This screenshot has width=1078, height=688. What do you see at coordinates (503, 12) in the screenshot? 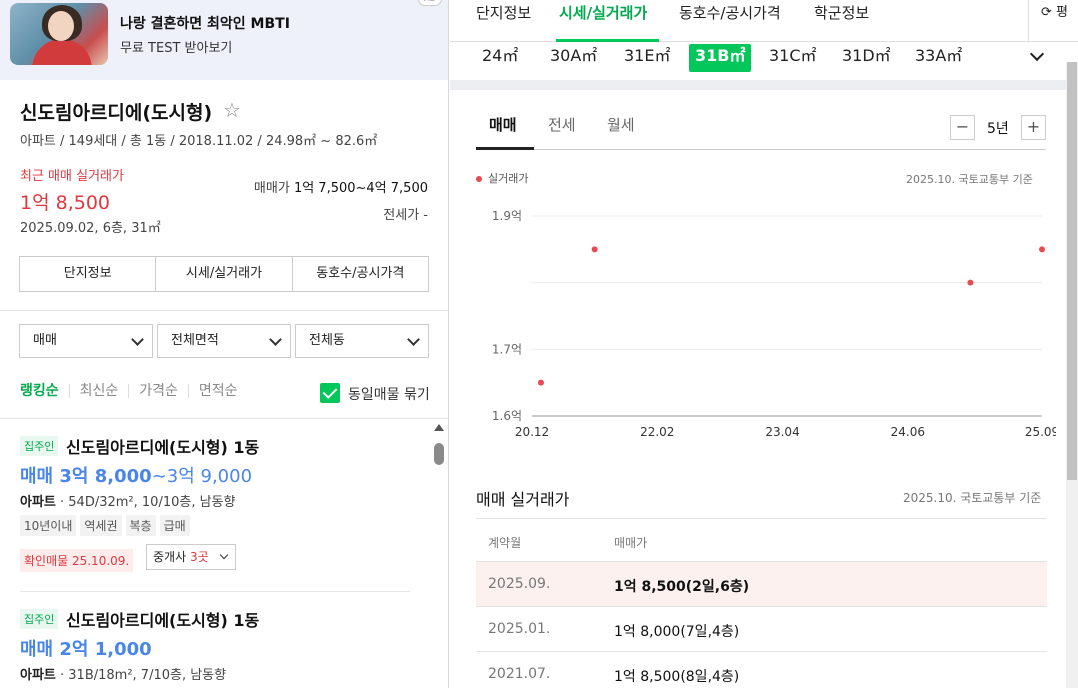
I see `tab-complex-info: 단지정보` at bounding box center [503, 12].